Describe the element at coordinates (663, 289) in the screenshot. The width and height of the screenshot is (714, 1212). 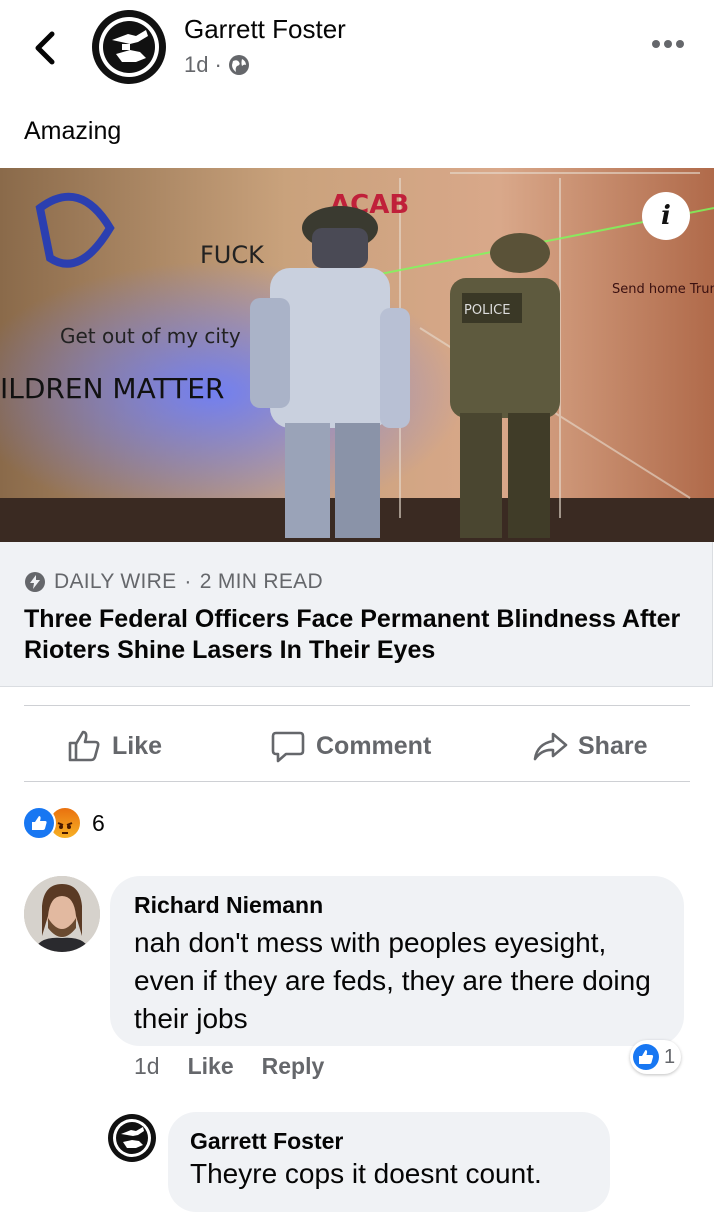
I see `graffiti-send-home: Send home Trump` at that location.